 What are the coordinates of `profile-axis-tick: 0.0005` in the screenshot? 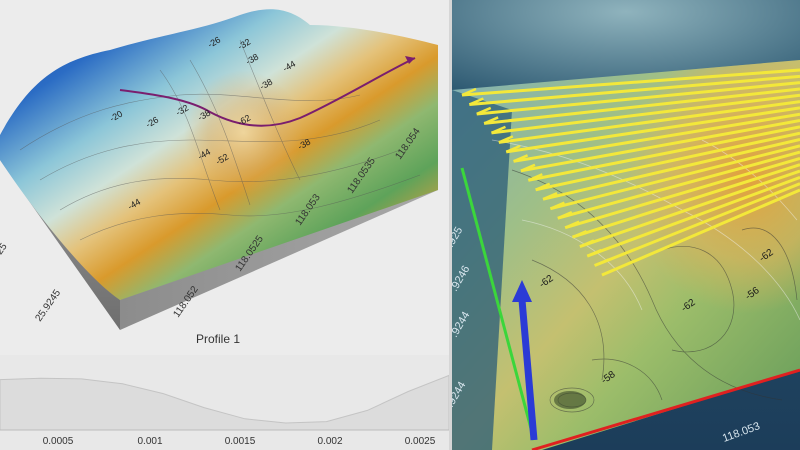 It's located at (58, 441).